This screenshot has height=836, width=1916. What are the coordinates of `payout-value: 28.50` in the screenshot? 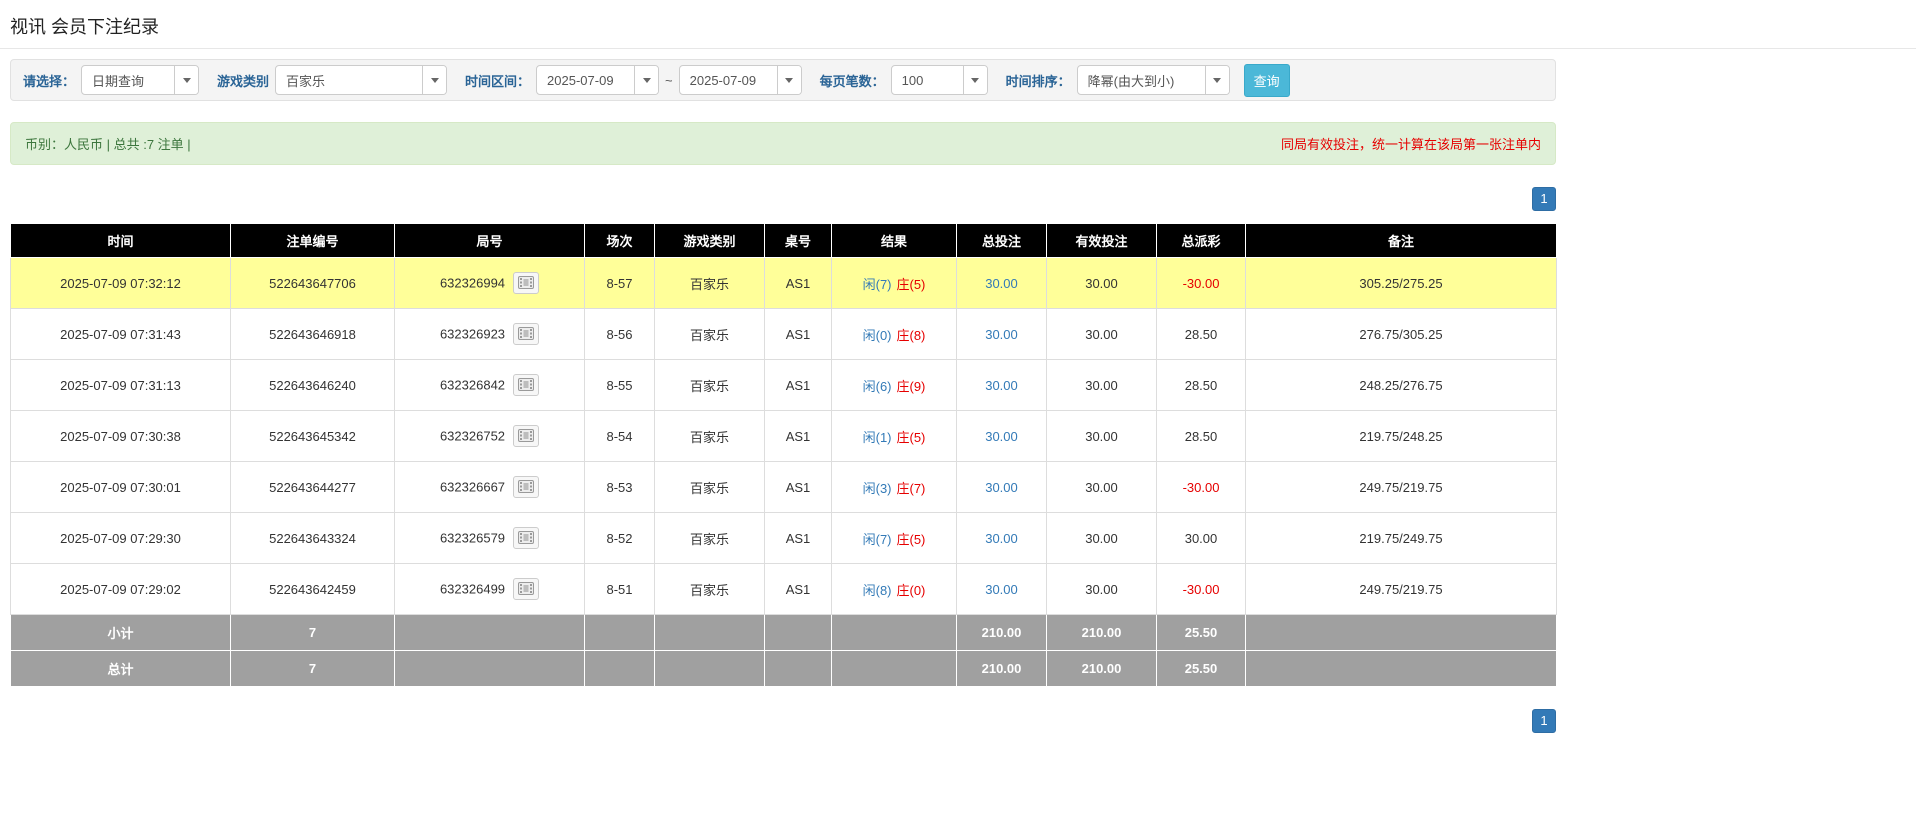 It's located at (1201, 436).